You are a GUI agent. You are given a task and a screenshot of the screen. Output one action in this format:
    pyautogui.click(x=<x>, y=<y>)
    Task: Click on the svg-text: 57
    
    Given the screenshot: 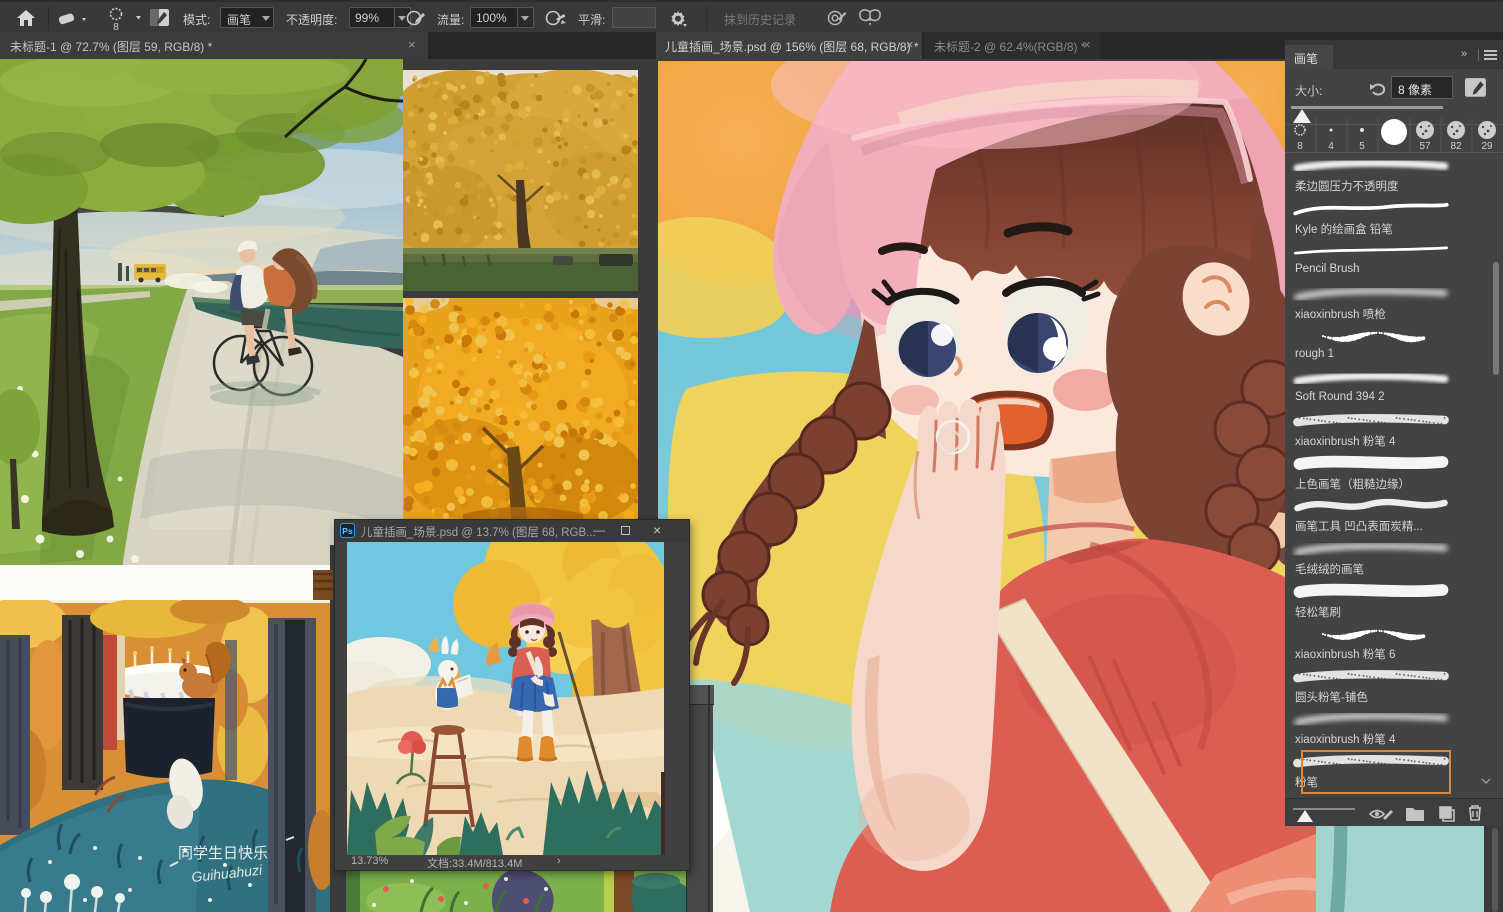 What is the action you would take?
    pyautogui.click(x=1425, y=146)
    